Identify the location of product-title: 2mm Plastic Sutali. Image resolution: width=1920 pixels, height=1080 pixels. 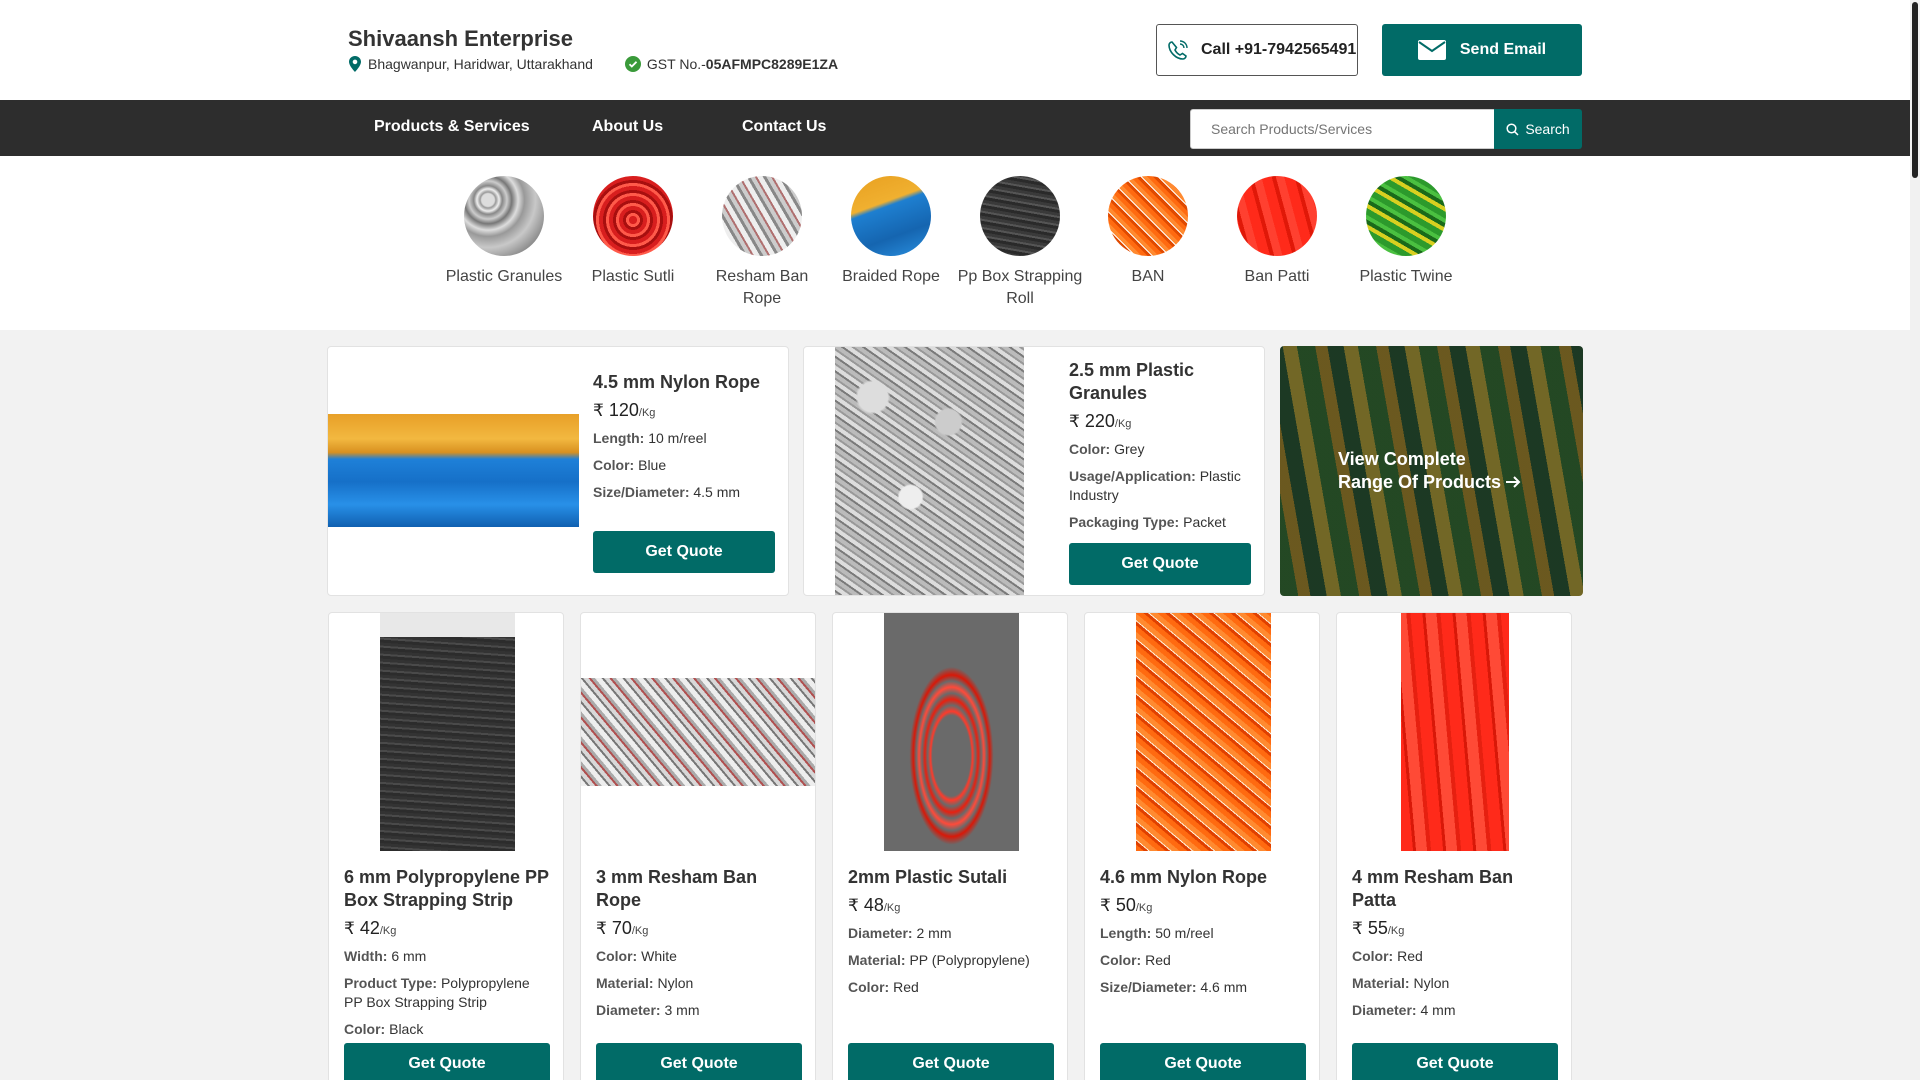
(951, 877).